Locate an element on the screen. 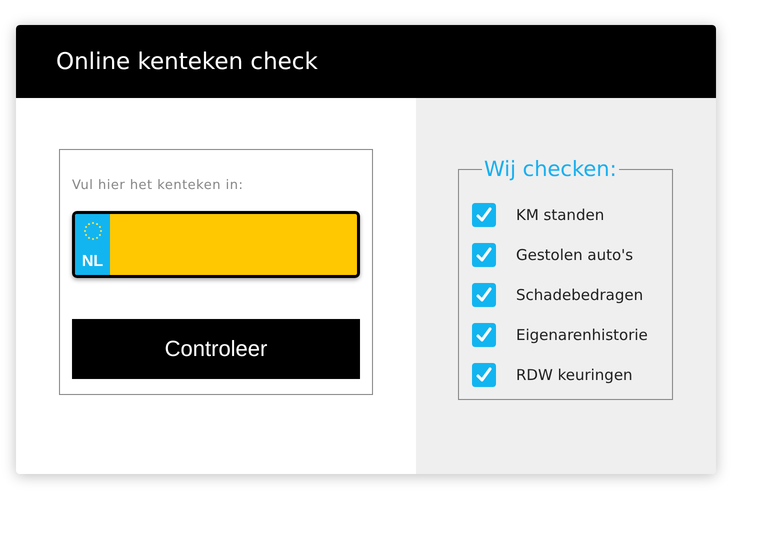  check-label: RDW keuringen is located at coordinates (574, 375).